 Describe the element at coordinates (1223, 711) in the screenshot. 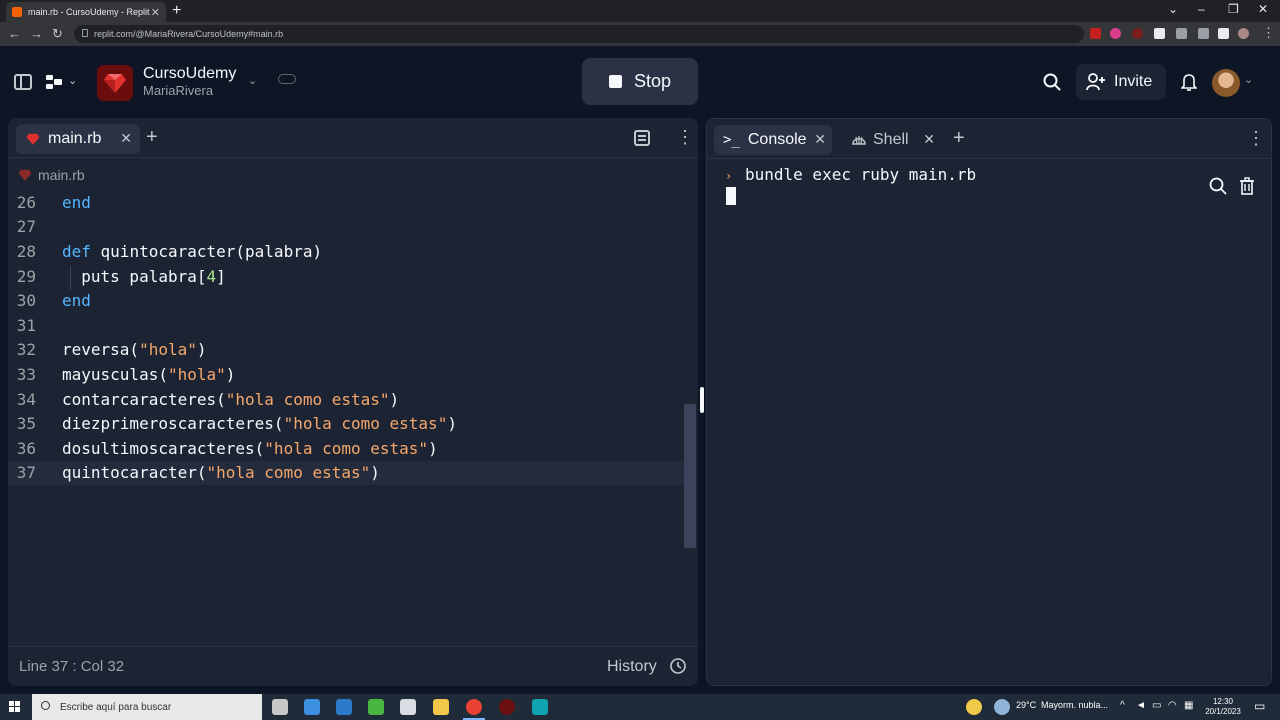

I see `clock-date: 20/1/2023` at that location.